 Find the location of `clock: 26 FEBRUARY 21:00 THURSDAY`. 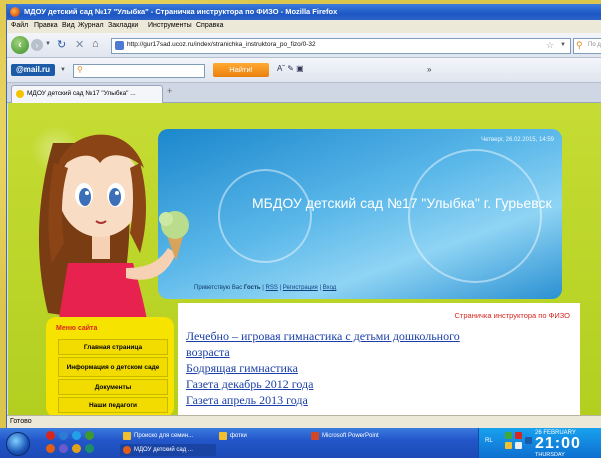

clock: 26 FEBRUARY 21:00 THURSDAY is located at coordinates (558, 444).